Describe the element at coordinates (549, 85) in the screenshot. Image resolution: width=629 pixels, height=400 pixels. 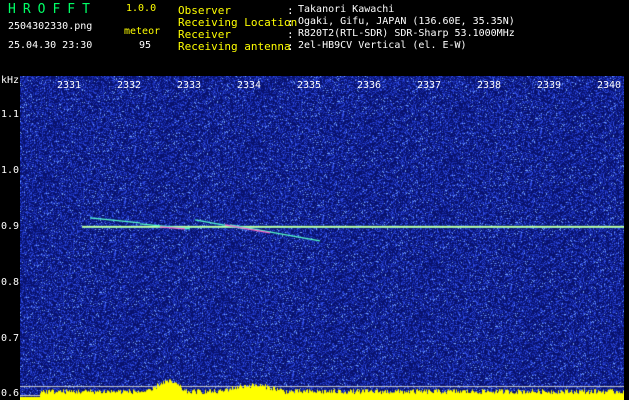
I see `x-tick-label: 2339` at that location.